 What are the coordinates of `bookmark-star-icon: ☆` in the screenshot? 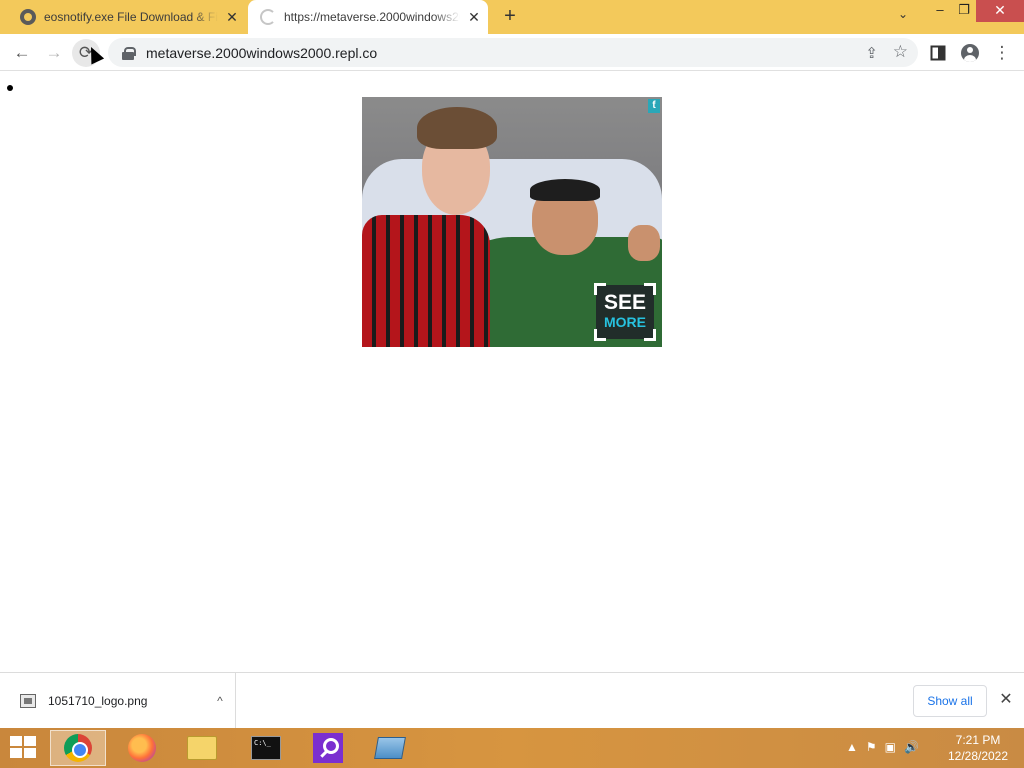 It's located at (900, 52).